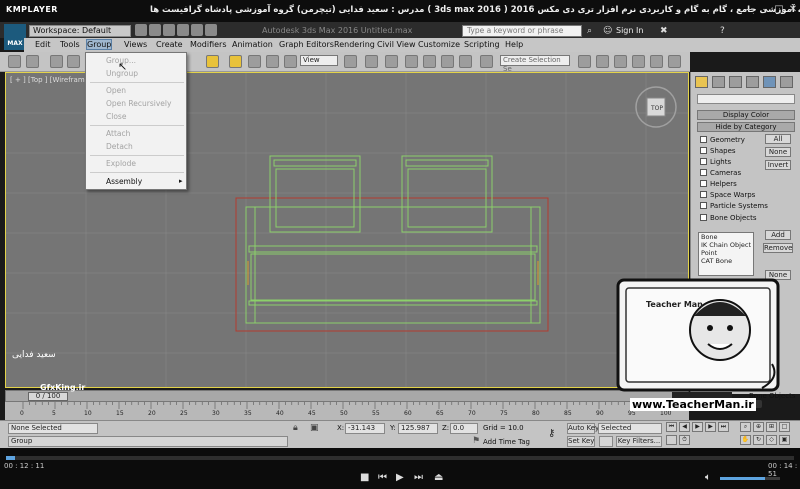  Describe the element at coordinates (429, 61) in the screenshot. I see `angle-snap-icon` at that location.